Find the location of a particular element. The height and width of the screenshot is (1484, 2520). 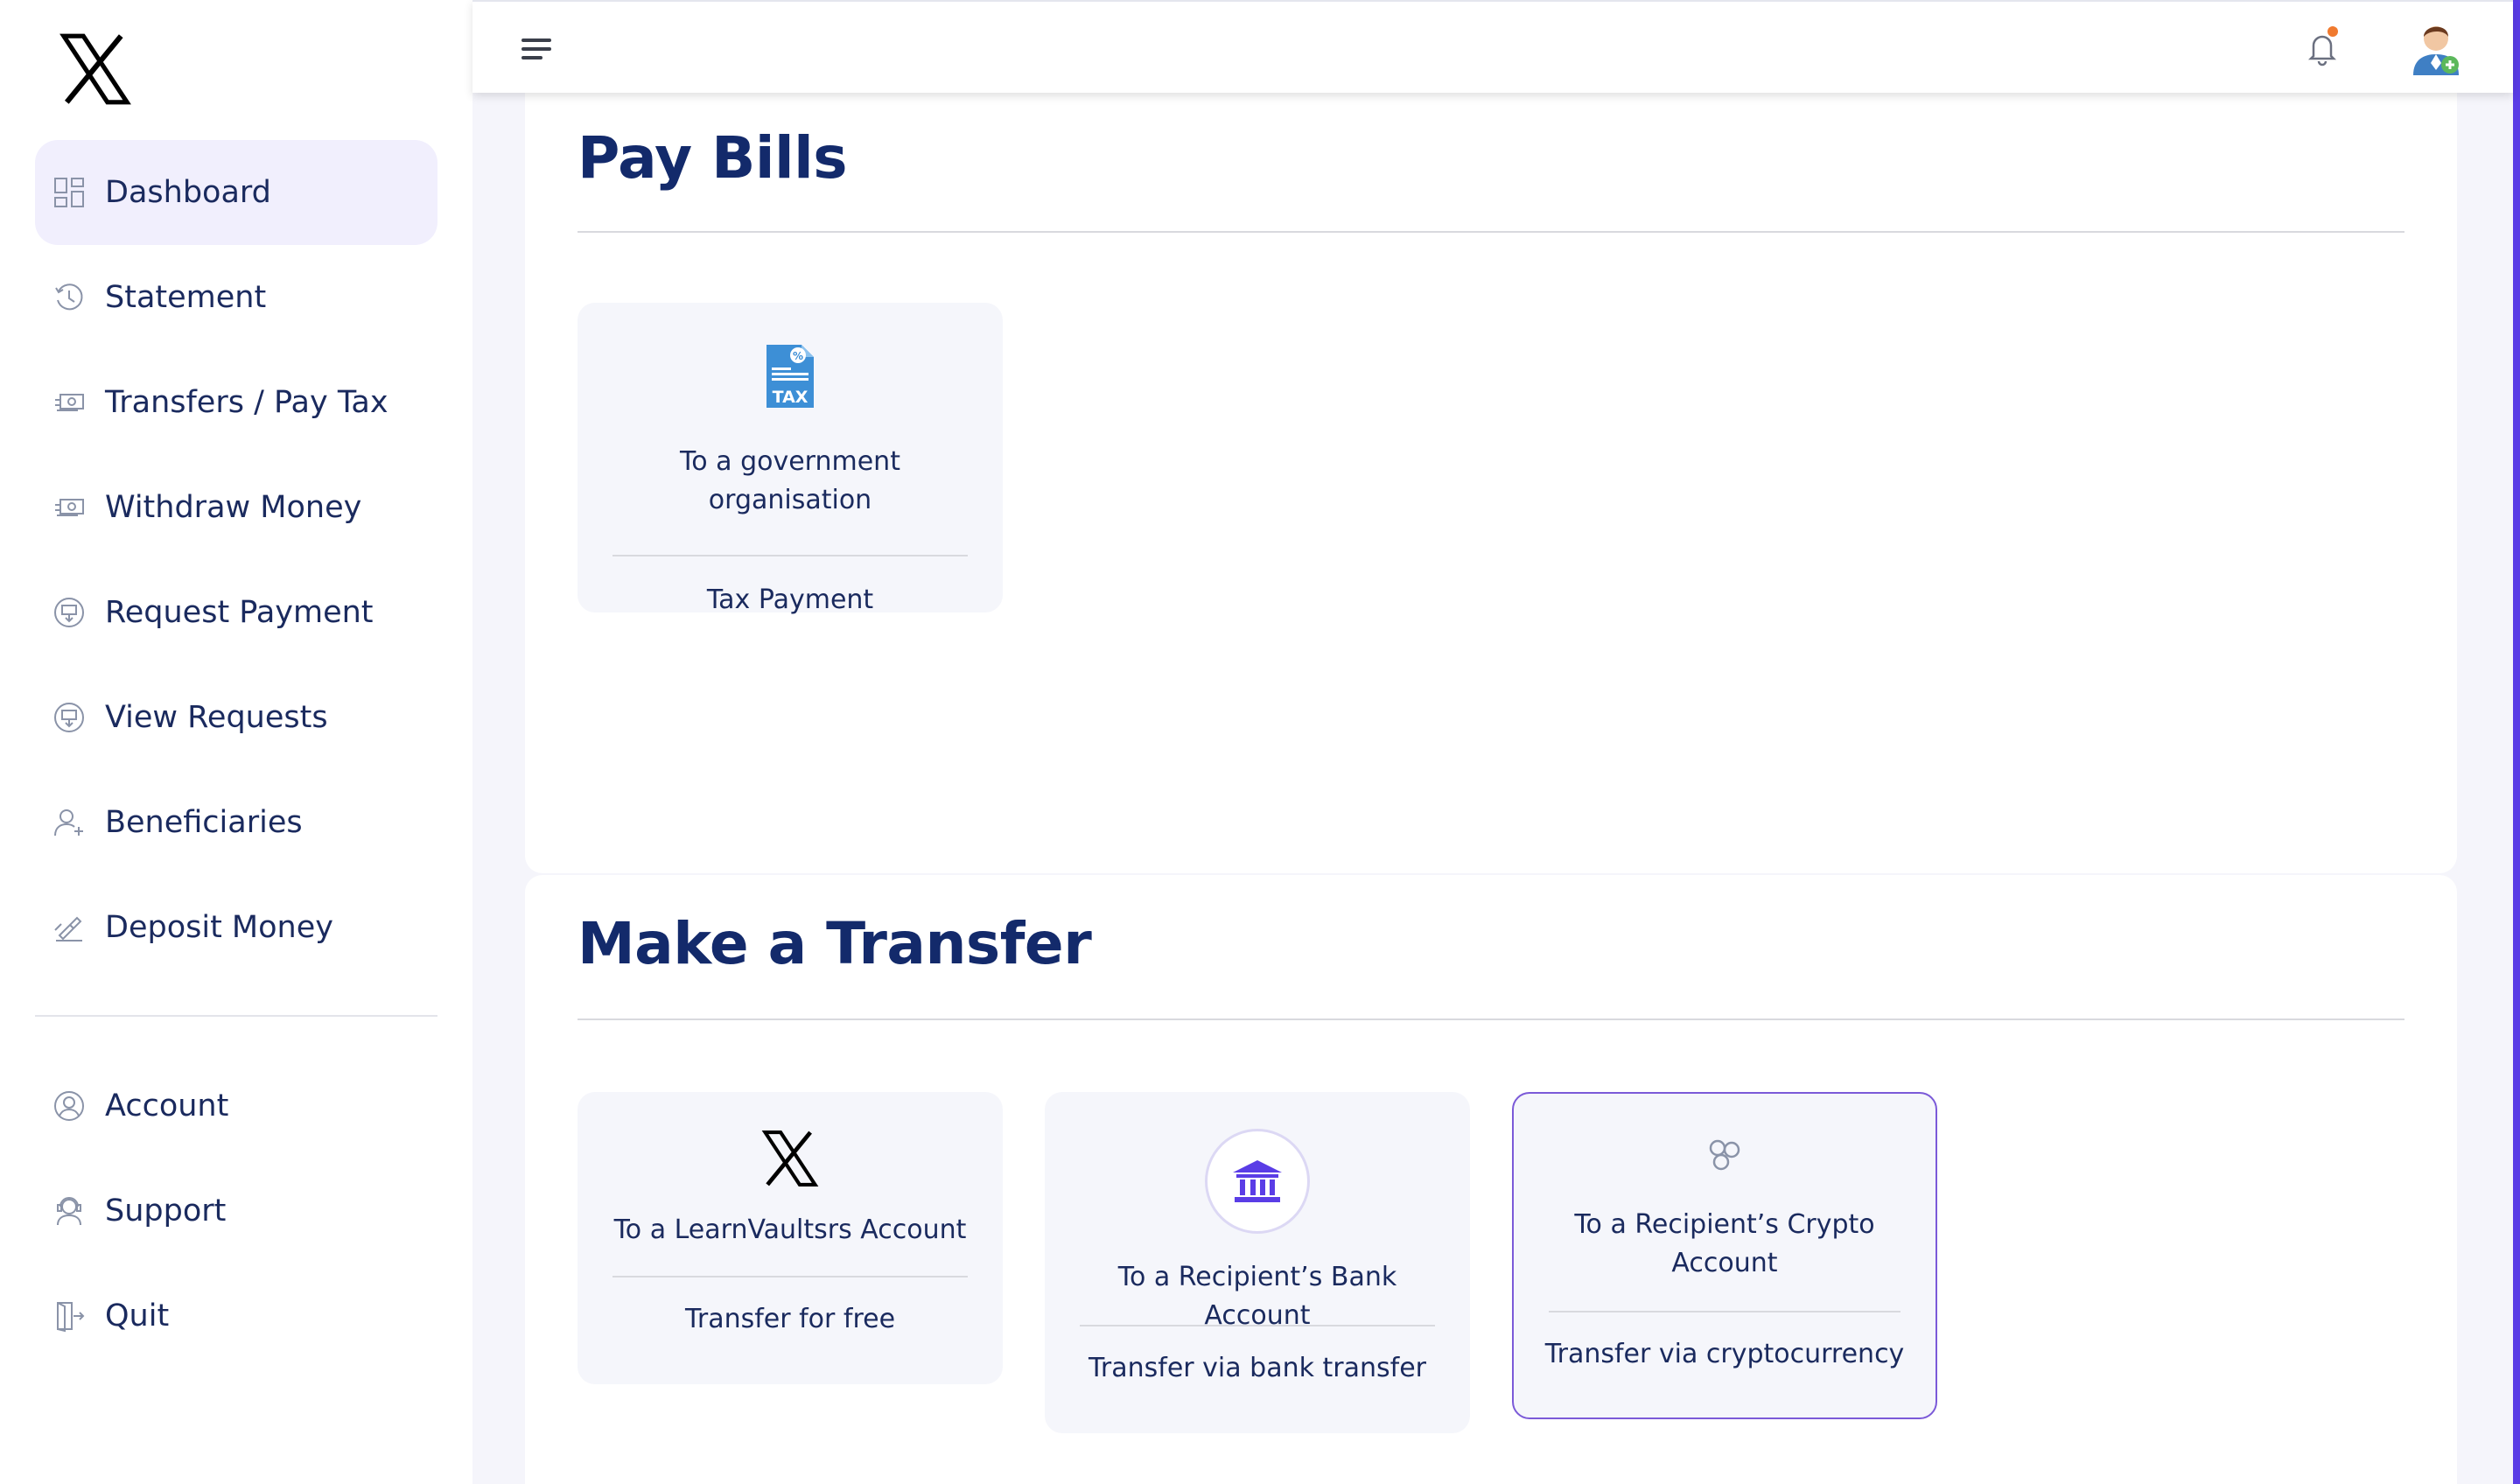

card-title: To a Recipient’s Crypto Account is located at coordinates (1724, 1243).